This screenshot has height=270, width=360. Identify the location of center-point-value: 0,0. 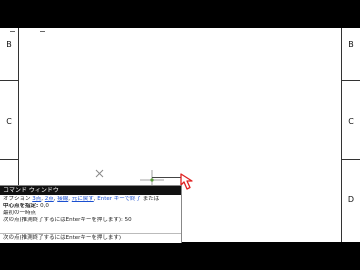
(44, 206).